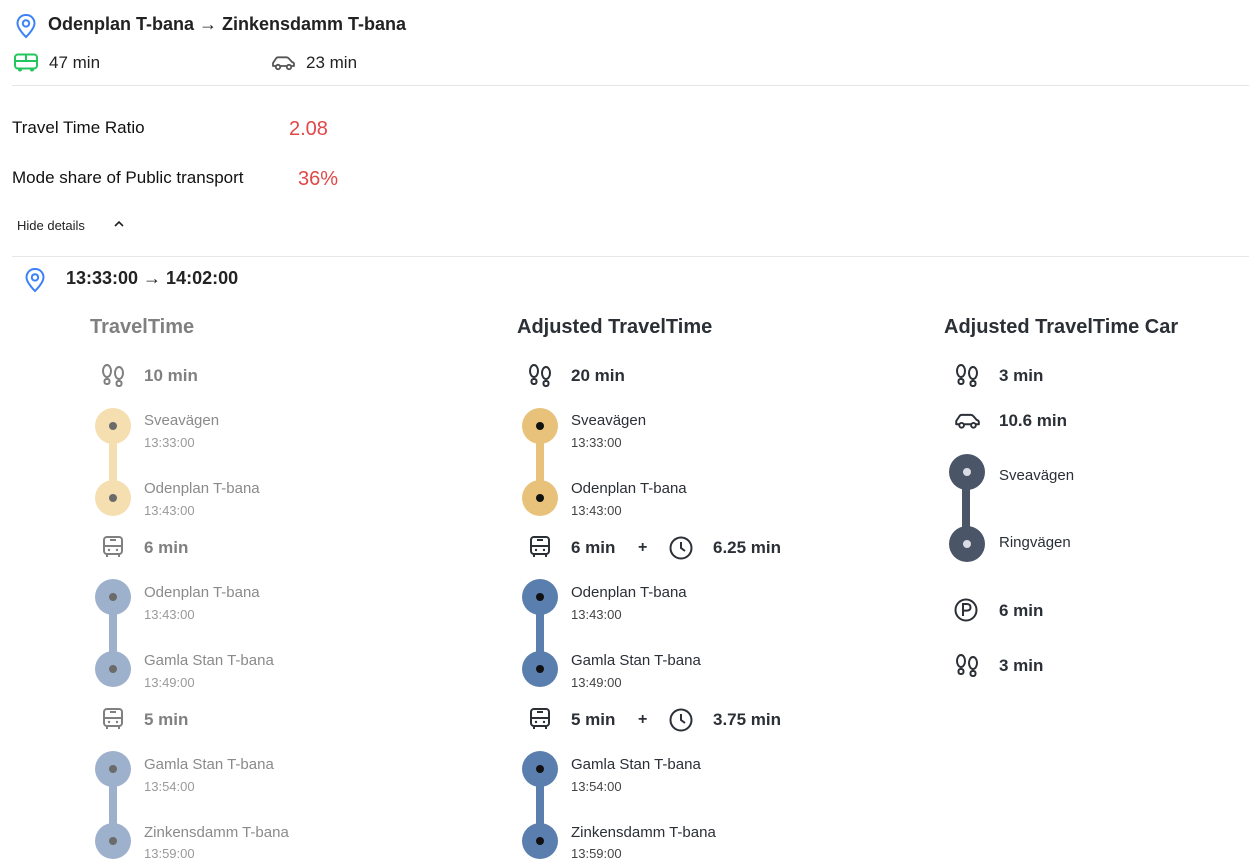 The height and width of the screenshot is (861, 1249). I want to click on parking-icon, so click(966, 610).